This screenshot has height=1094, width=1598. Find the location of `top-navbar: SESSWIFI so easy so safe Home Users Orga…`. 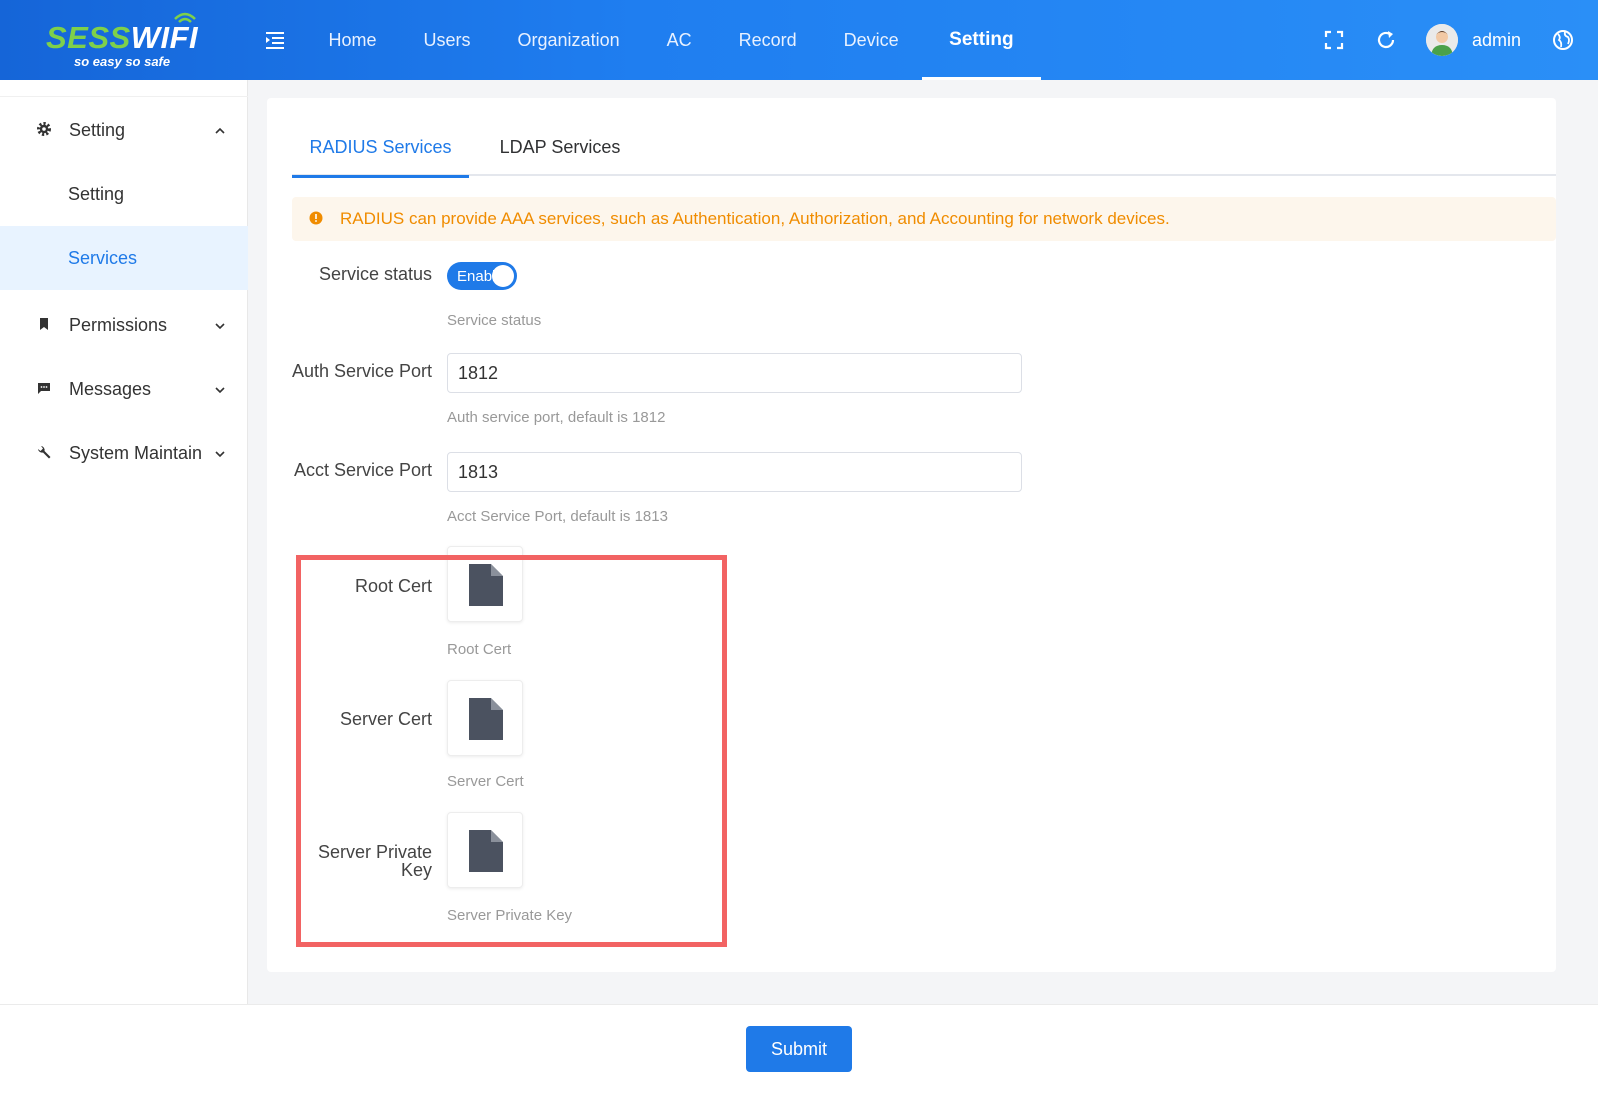

top-navbar: SESSWIFI so easy so safe Home Users Orga… is located at coordinates (799, 40).